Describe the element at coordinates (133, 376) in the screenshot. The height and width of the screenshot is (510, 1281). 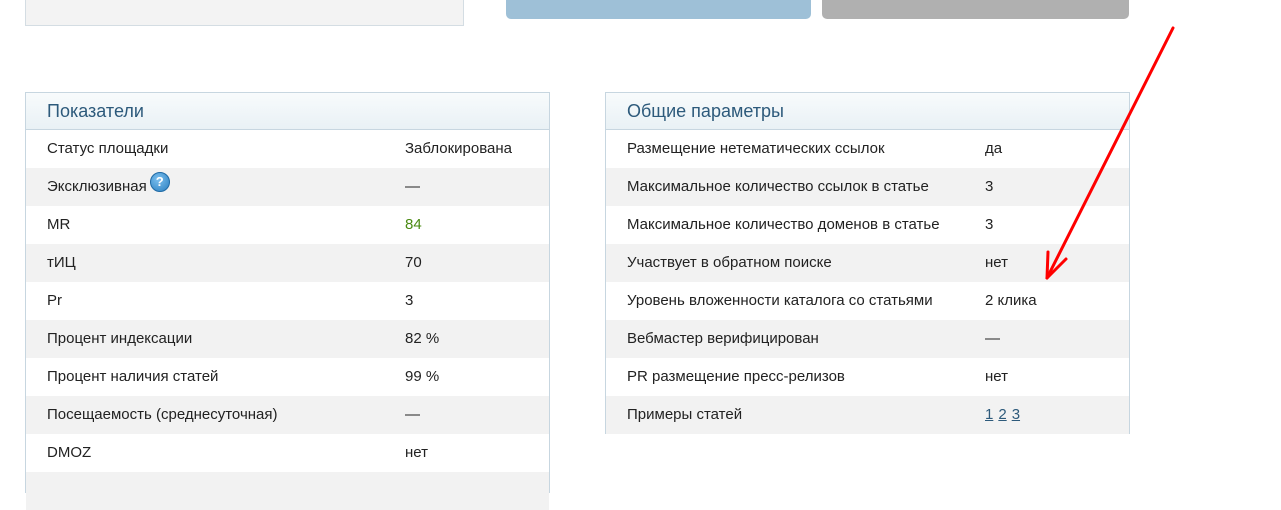
I see `row-label: Процент наличия статей` at that location.